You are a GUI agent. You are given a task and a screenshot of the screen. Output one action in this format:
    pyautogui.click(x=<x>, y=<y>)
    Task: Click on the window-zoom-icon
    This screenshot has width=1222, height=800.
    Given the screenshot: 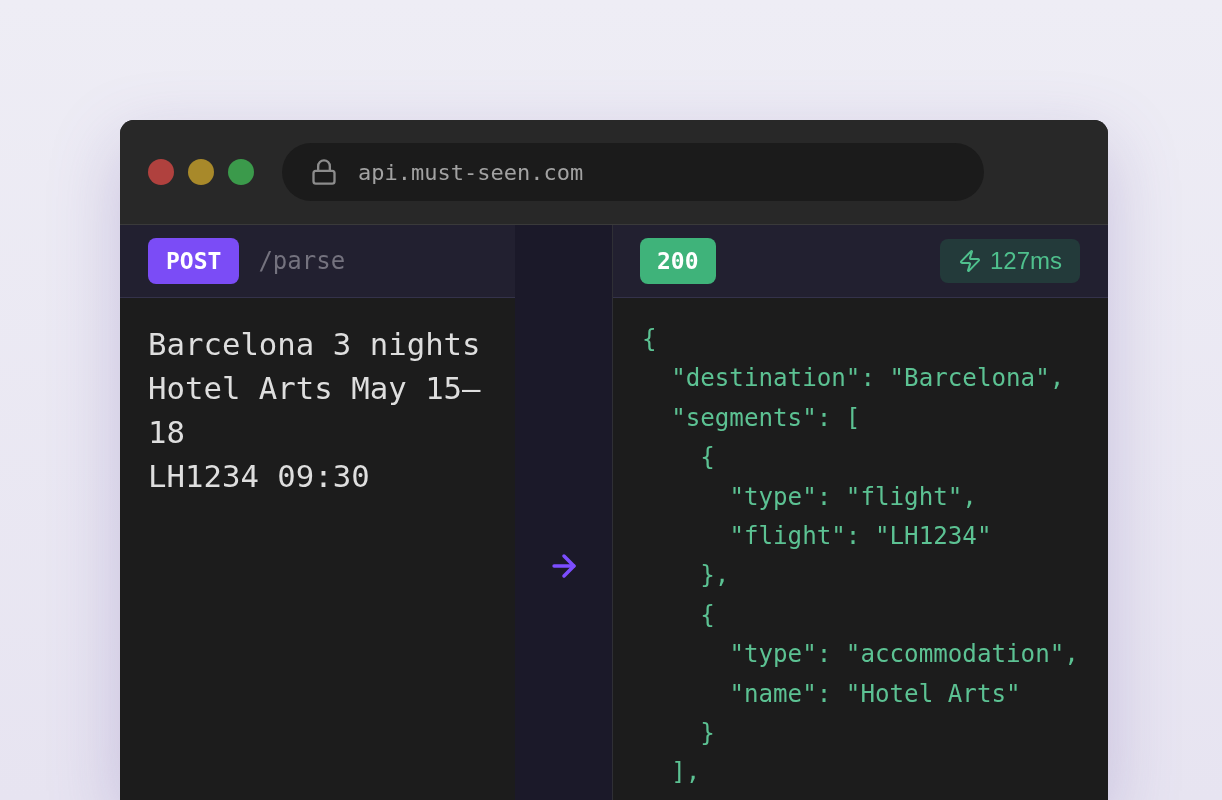 What is the action you would take?
    pyautogui.click(x=241, y=172)
    